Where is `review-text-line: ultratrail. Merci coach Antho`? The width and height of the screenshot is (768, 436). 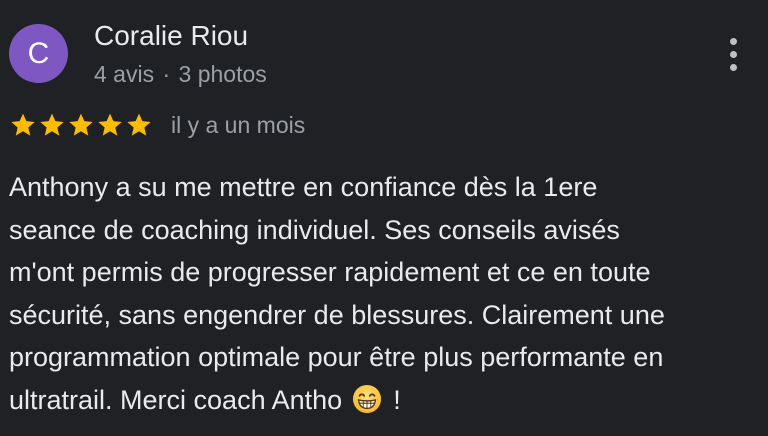
review-text-line: ultratrail. Merci coach Antho is located at coordinates (176, 399).